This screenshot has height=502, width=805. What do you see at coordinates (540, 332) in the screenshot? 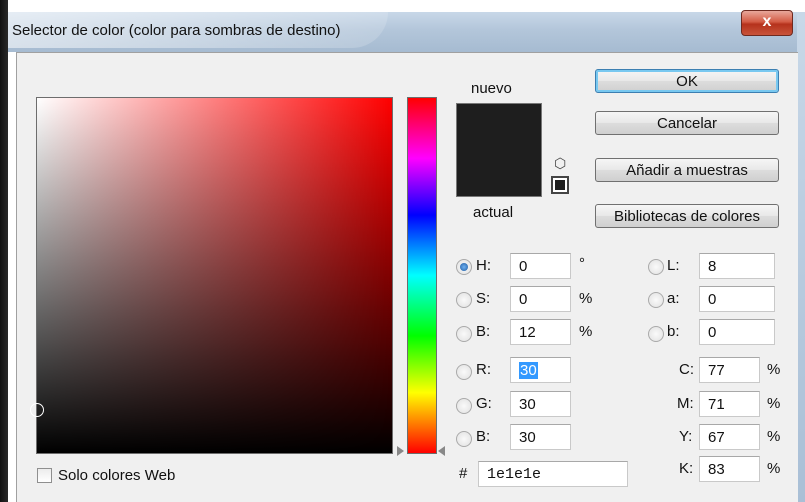
I see `brightness-field: 12` at bounding box center [540, 332].